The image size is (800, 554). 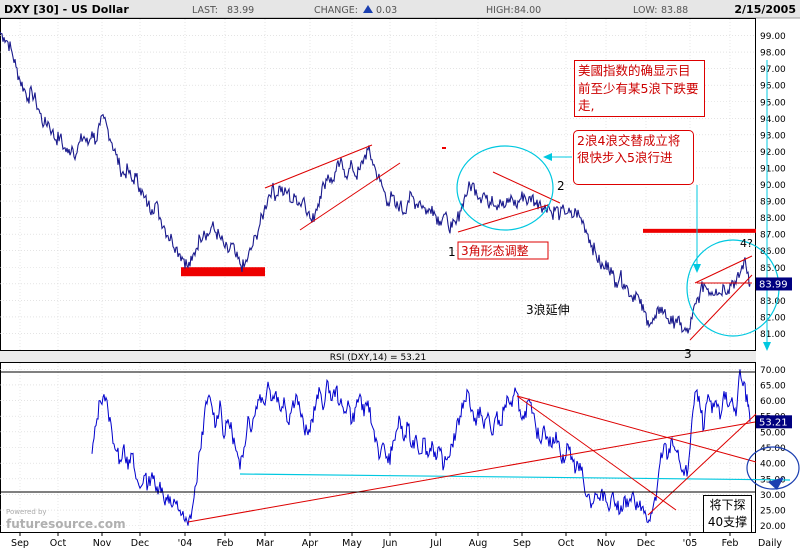 What do you see at coordinates (478, 543) in the screenshot?
I see `x-tick-label: Aug` at bounding box center [478, 543].